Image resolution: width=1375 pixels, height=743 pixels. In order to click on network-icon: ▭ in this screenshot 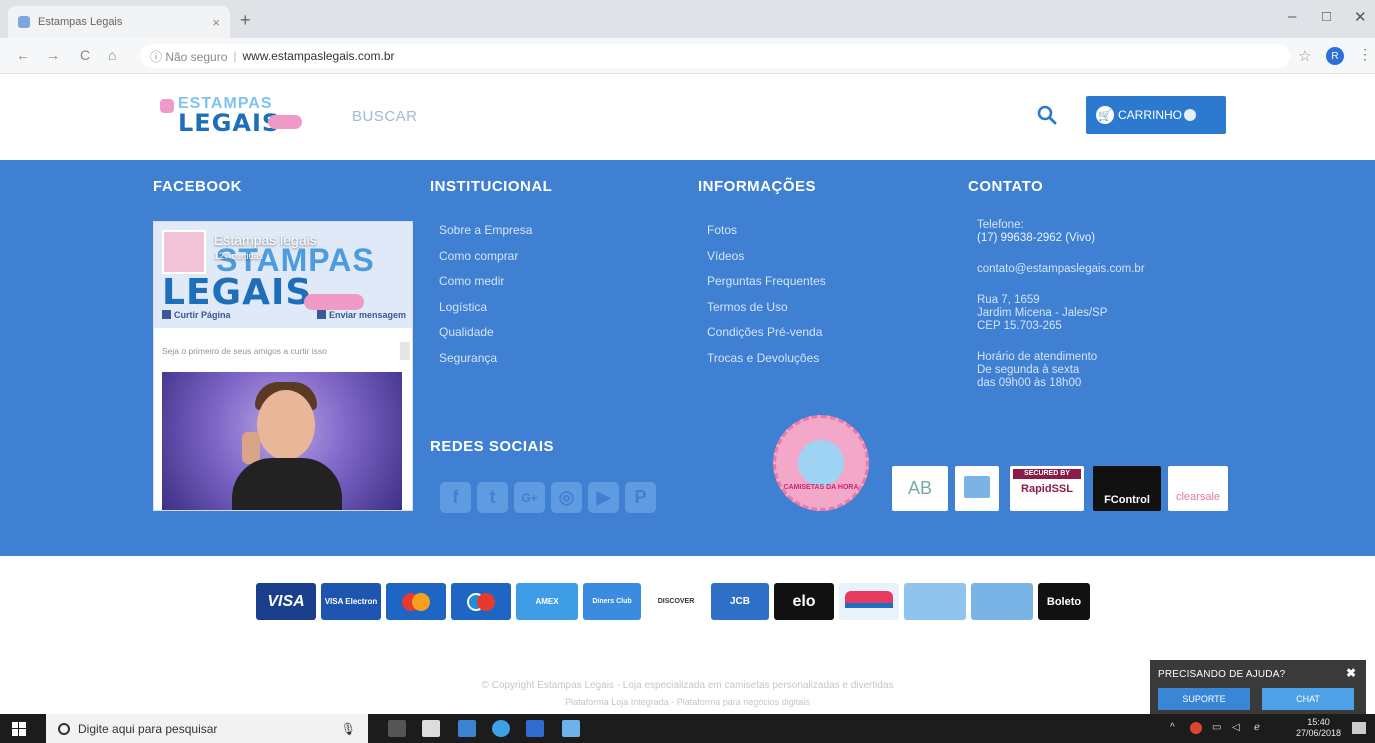, I will do `click(1216, 727)`.